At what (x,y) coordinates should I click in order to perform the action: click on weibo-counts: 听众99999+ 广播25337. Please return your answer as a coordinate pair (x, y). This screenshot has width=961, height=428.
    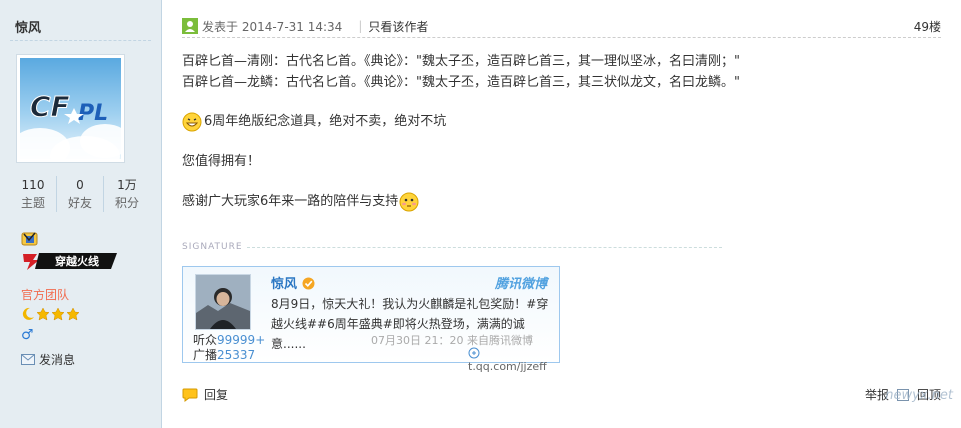
    Looking at the image, I should click on (229, 347).